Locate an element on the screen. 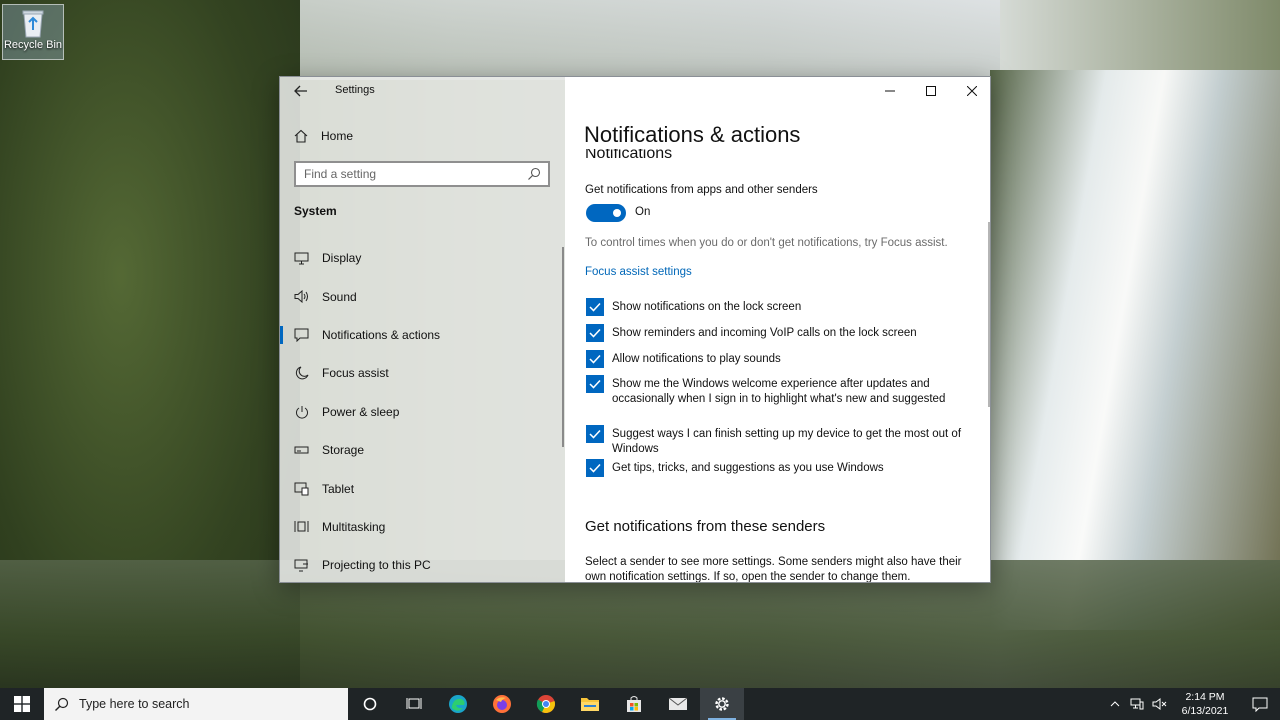 The height and width of the screenshot is (720, 1280). projecting-icon is located at coordinates (301, 565).